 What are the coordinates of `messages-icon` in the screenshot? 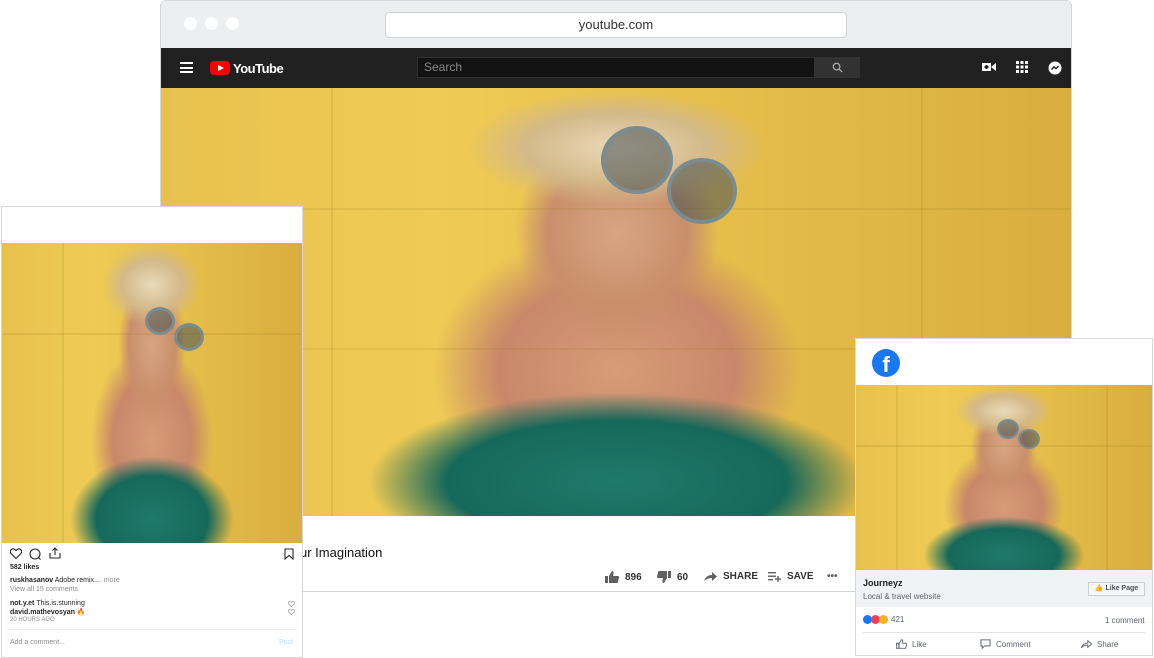 It's located at (1055, 68).